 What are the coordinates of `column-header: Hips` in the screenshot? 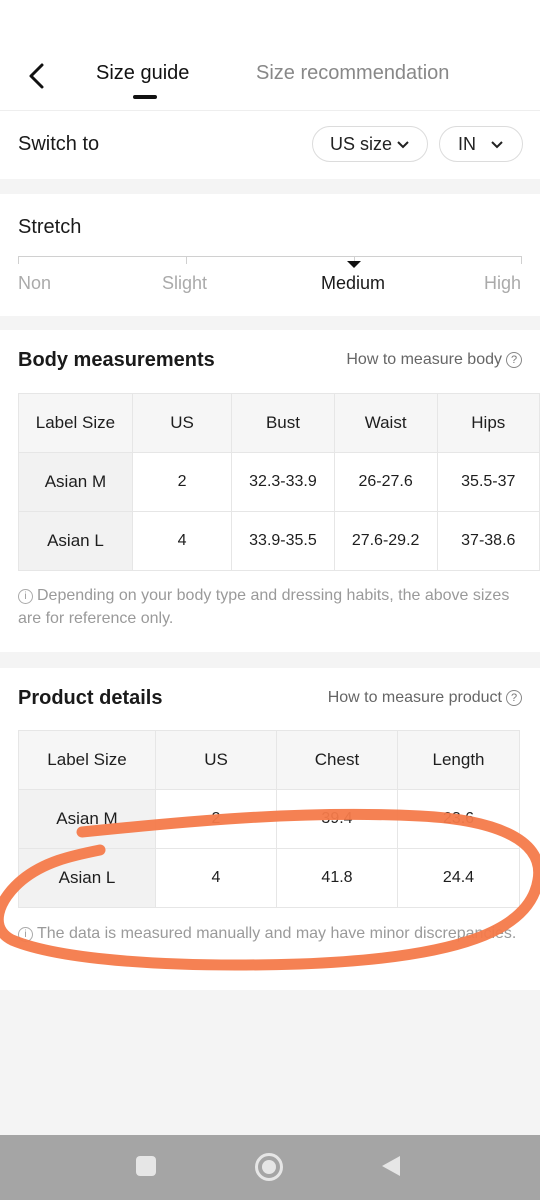 It's located at (488, 423).